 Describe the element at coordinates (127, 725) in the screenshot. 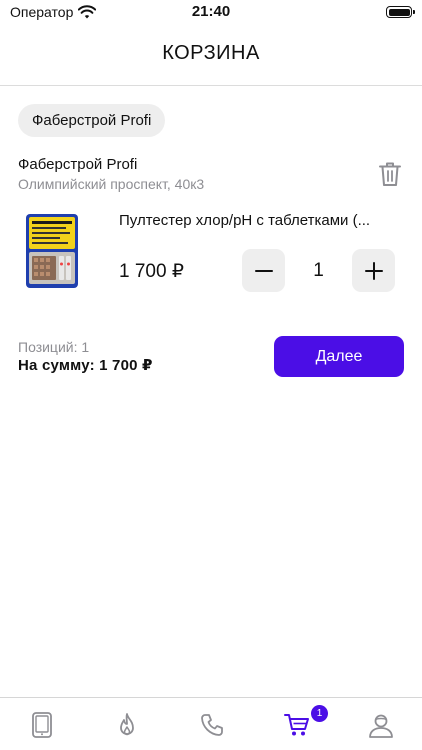

I see `fire-icon` at that location.